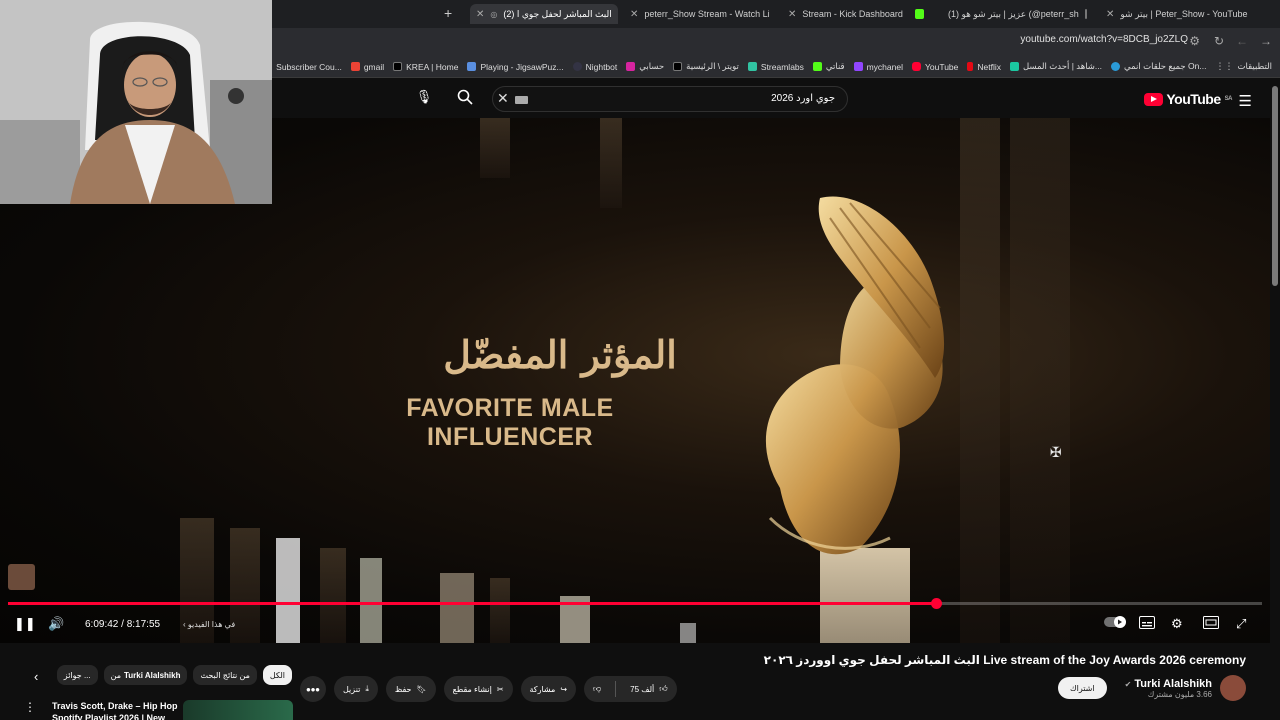 This screenshot has height=720, width=1280. I want to click on video-progress-bar, so click(635, 603).